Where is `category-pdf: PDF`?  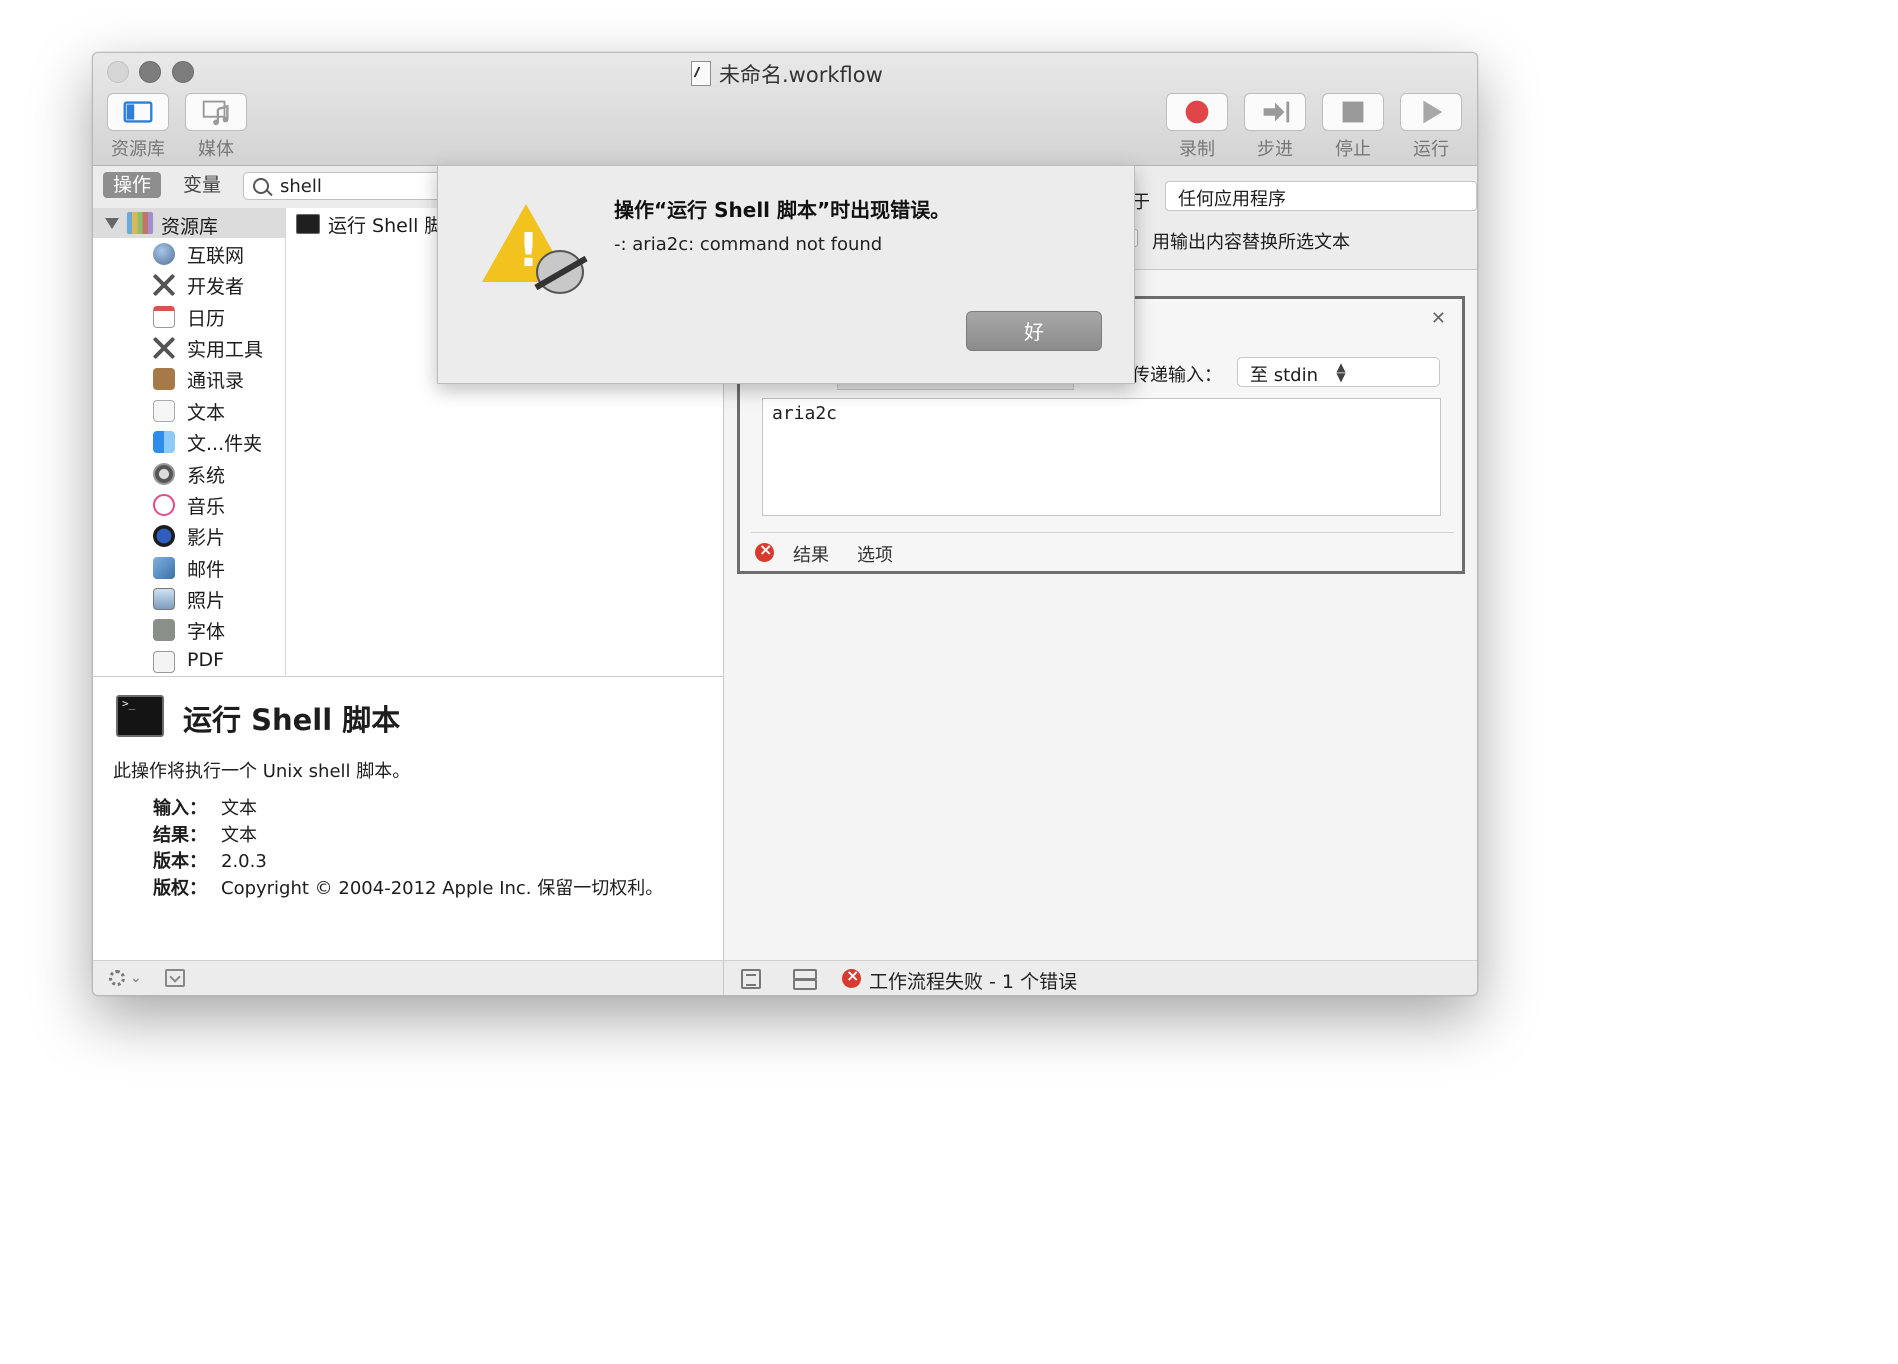 category-pdf: PDF is located at coordinates (219, 661).